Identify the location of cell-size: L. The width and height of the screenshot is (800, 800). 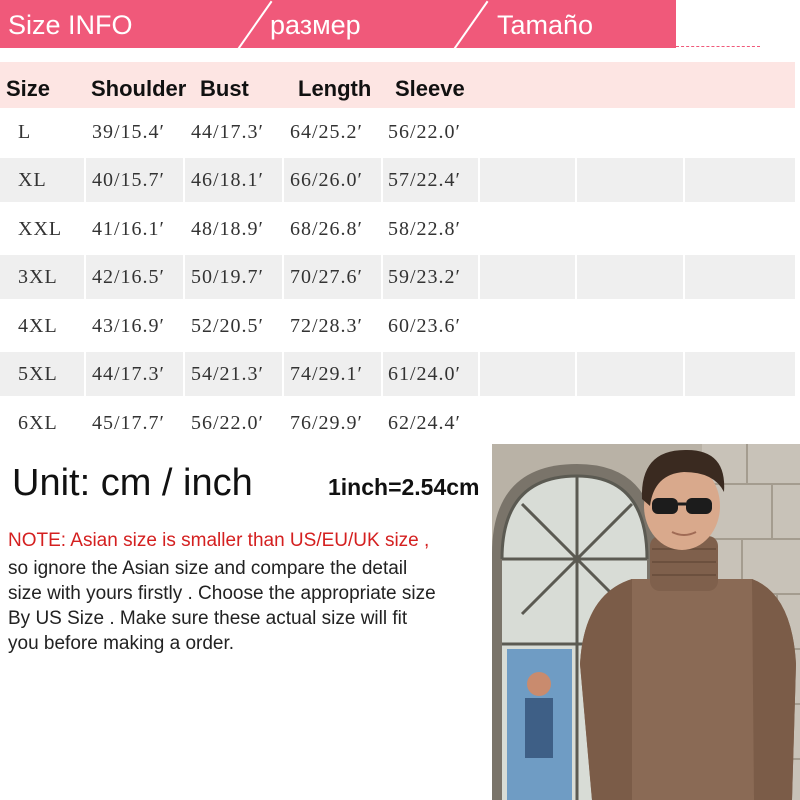
(25, 132).